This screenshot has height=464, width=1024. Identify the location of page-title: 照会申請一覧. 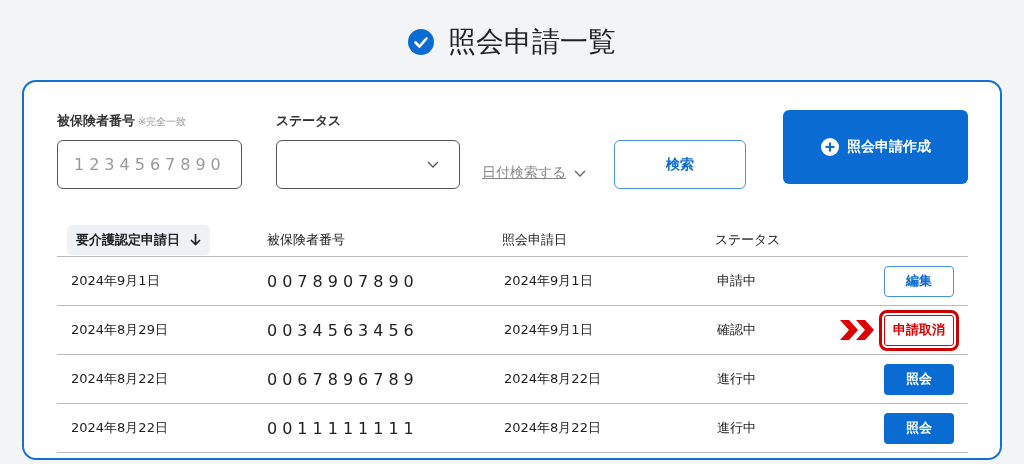
(532, 42).